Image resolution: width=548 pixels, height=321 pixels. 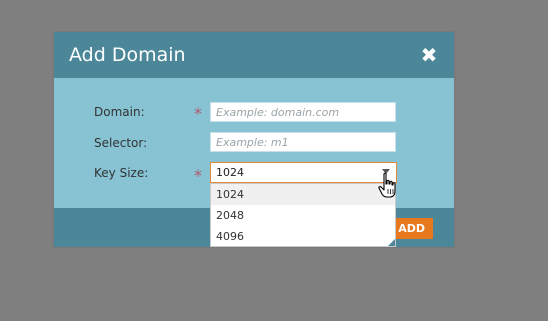 What do you see at coordinates (121, 143) in the screenshot?
I see `selector-label: Selector:` at bounding box center [121, 143].